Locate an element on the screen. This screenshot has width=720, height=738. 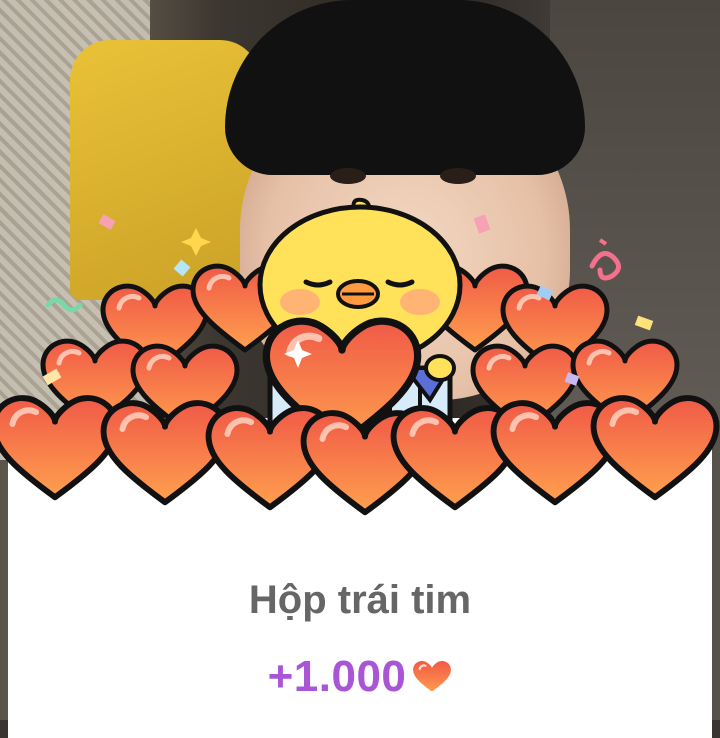
background-hair is located at coordinates (405, 87).